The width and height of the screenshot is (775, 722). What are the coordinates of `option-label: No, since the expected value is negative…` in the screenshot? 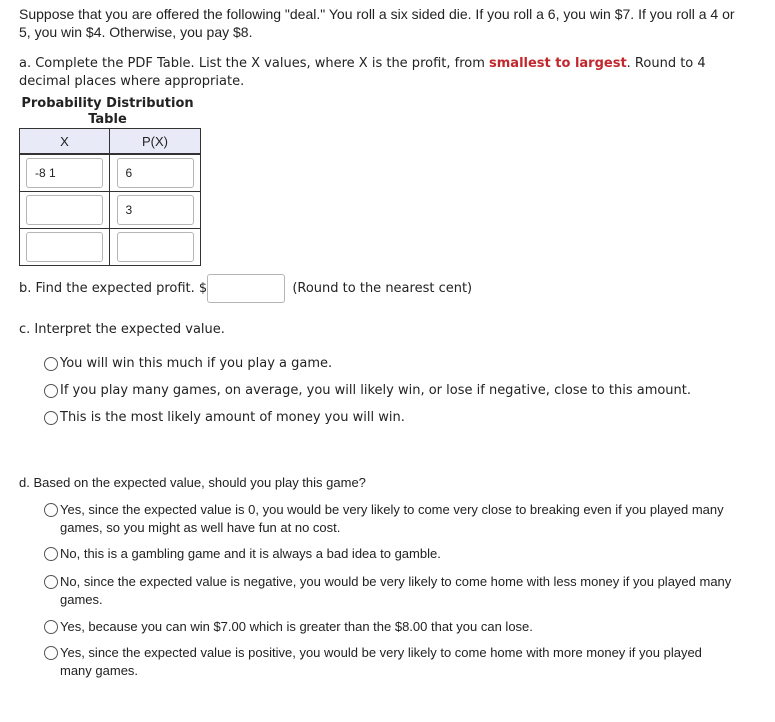 It's located at (396, 590).